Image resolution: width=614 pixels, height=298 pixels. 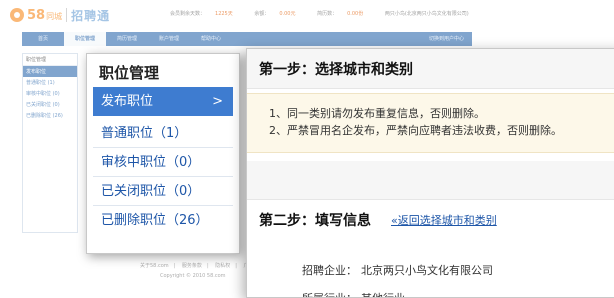 I want to click on company-value: 北京两只小鸟文化有限公司, so click(x=427, y=270).